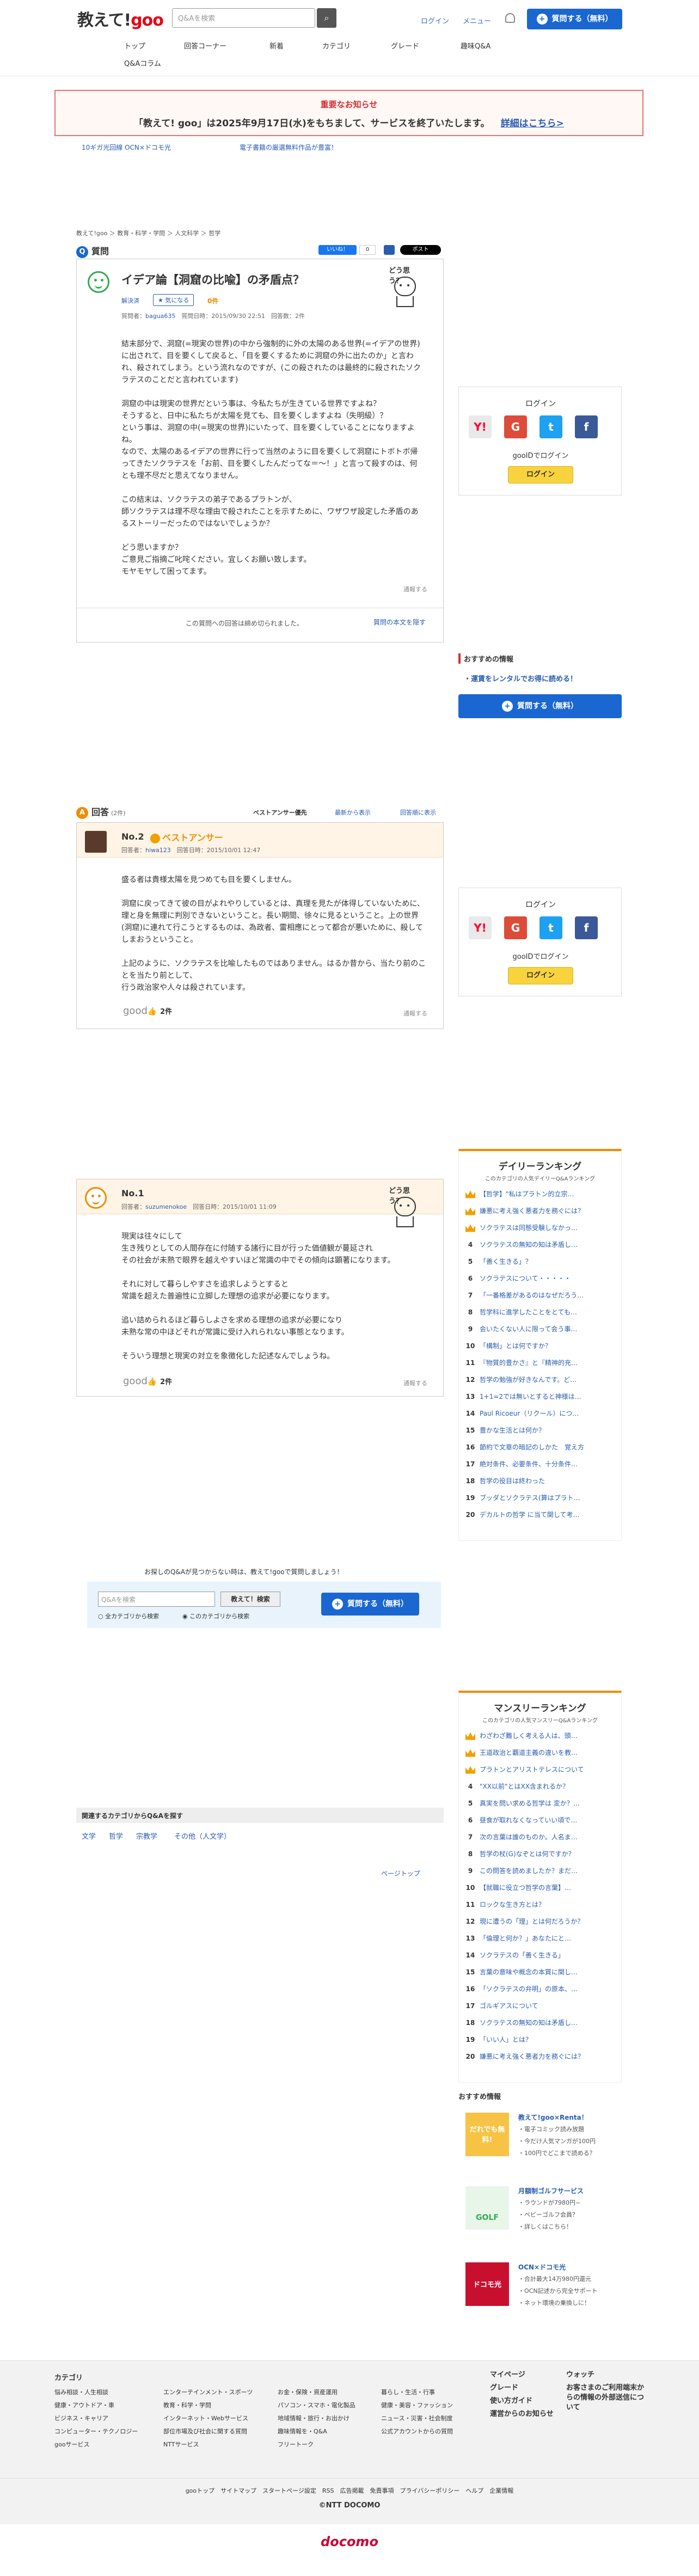  What do you see at coordinates (477, 20) in the screenshot?
I see `menu-link: メニュー` at bounding box center [477, 20].